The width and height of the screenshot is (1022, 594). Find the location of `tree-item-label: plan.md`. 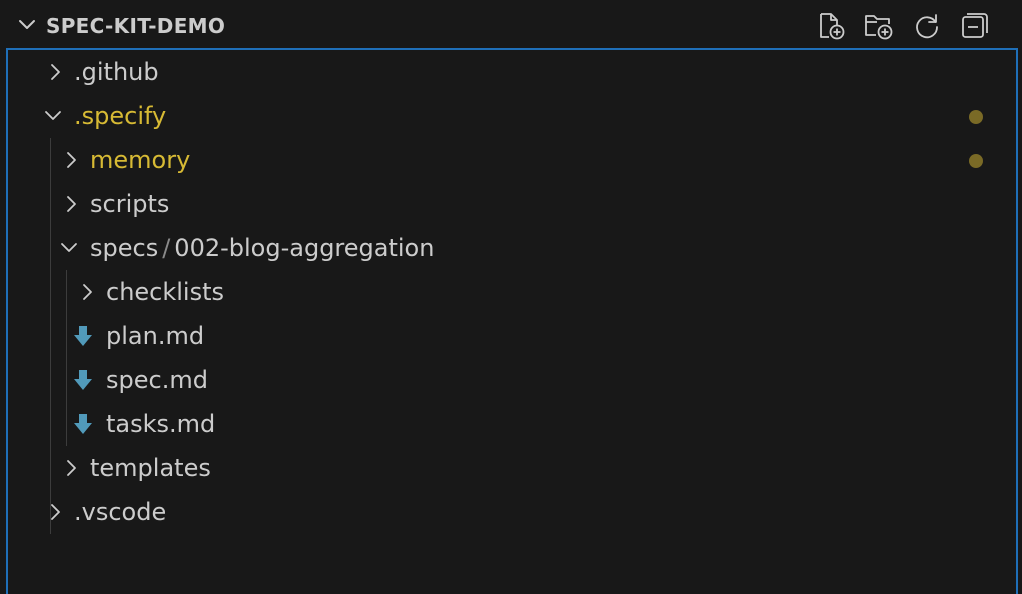

tree-item-label: plan.md is located at coordinates (155, 336).